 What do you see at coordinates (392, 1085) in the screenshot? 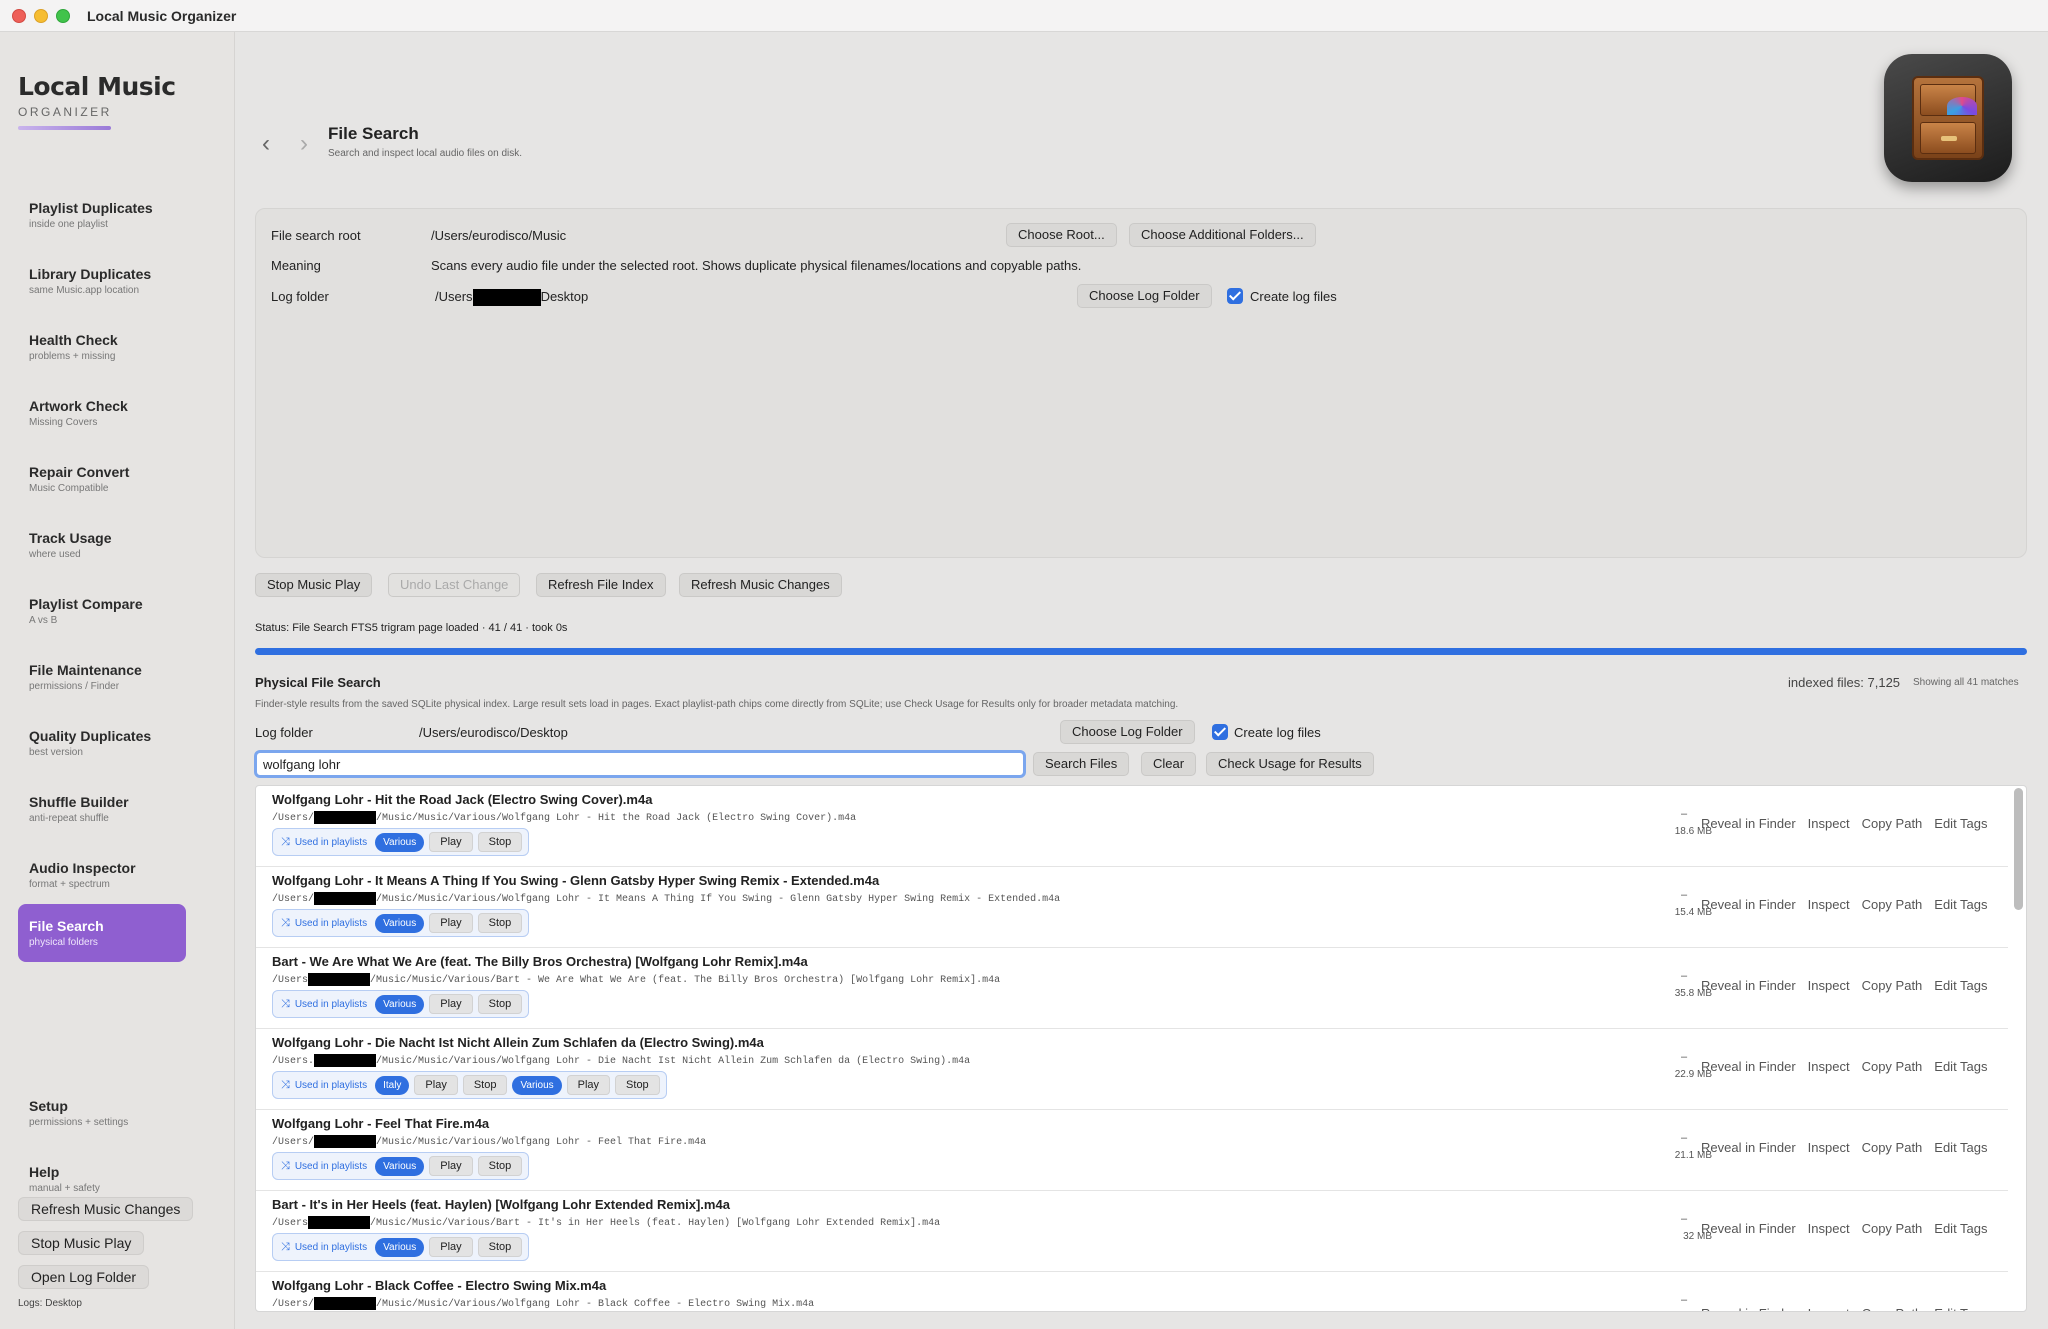
I see `playlist-chip: Italy` at bounding box center [392, 1085].